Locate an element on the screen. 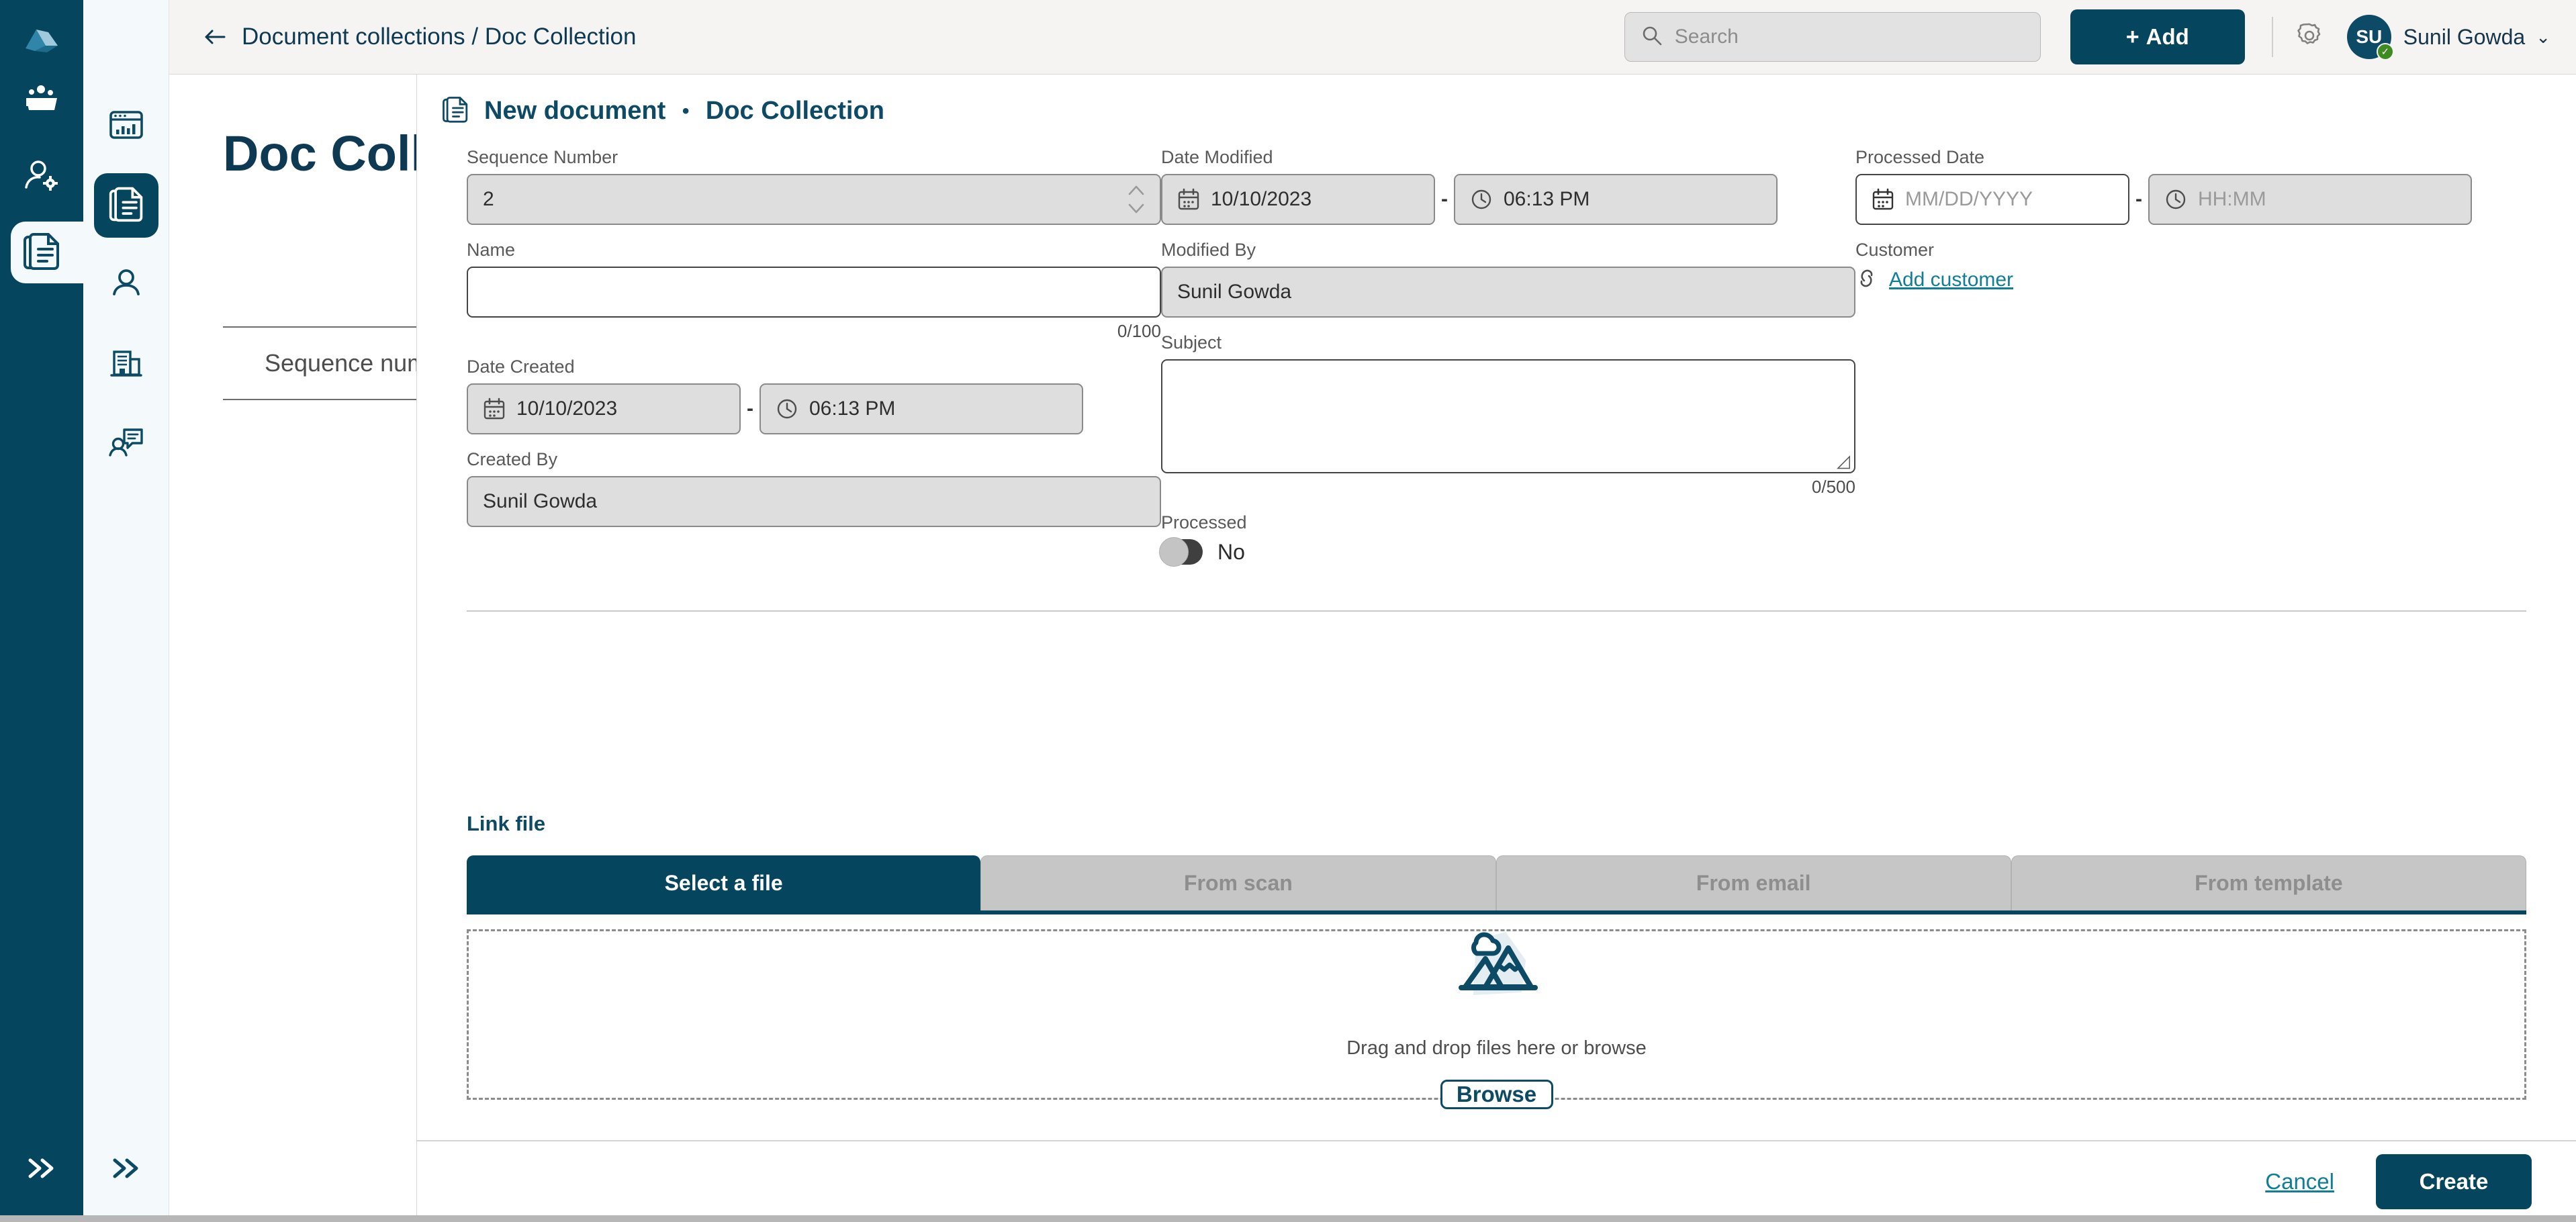  search-input: Search is located at coordinates (1832, 37).